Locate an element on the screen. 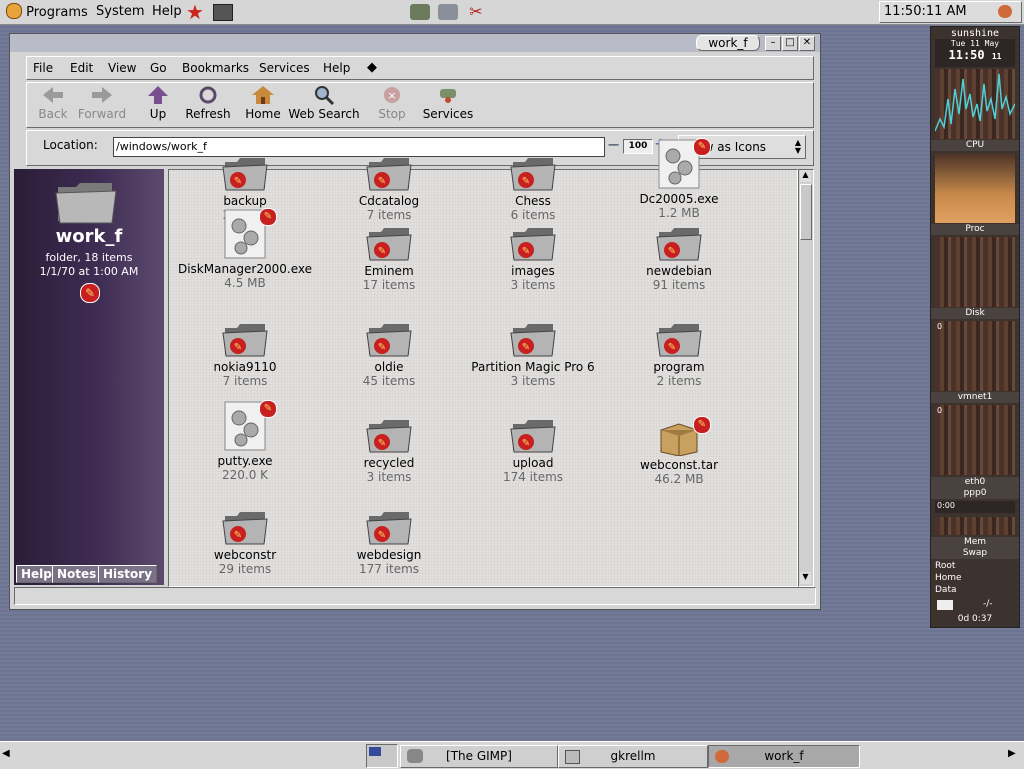  web-search-button: Web Search is located at coordinates (324, 103).